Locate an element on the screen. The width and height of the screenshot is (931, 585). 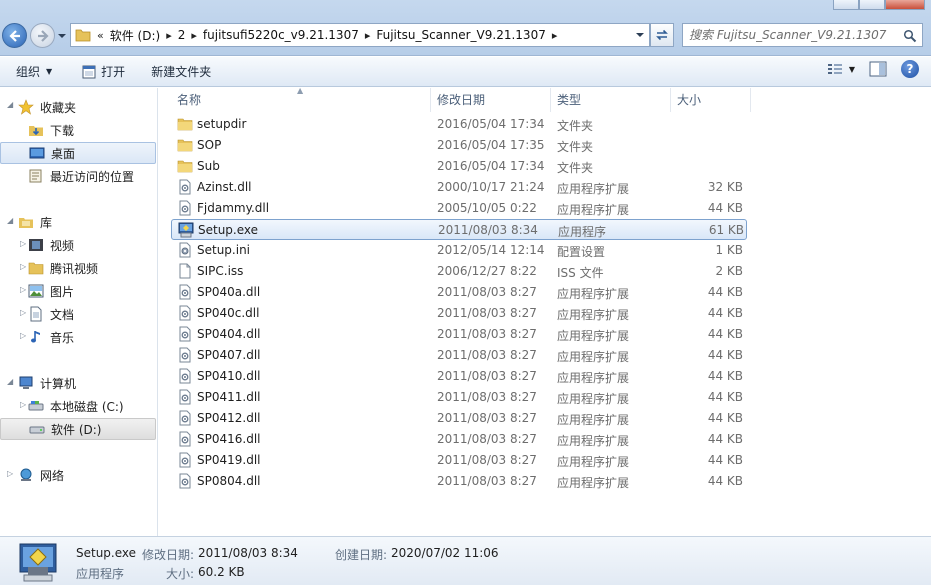
document-icon is located at coordinates (36, 314).